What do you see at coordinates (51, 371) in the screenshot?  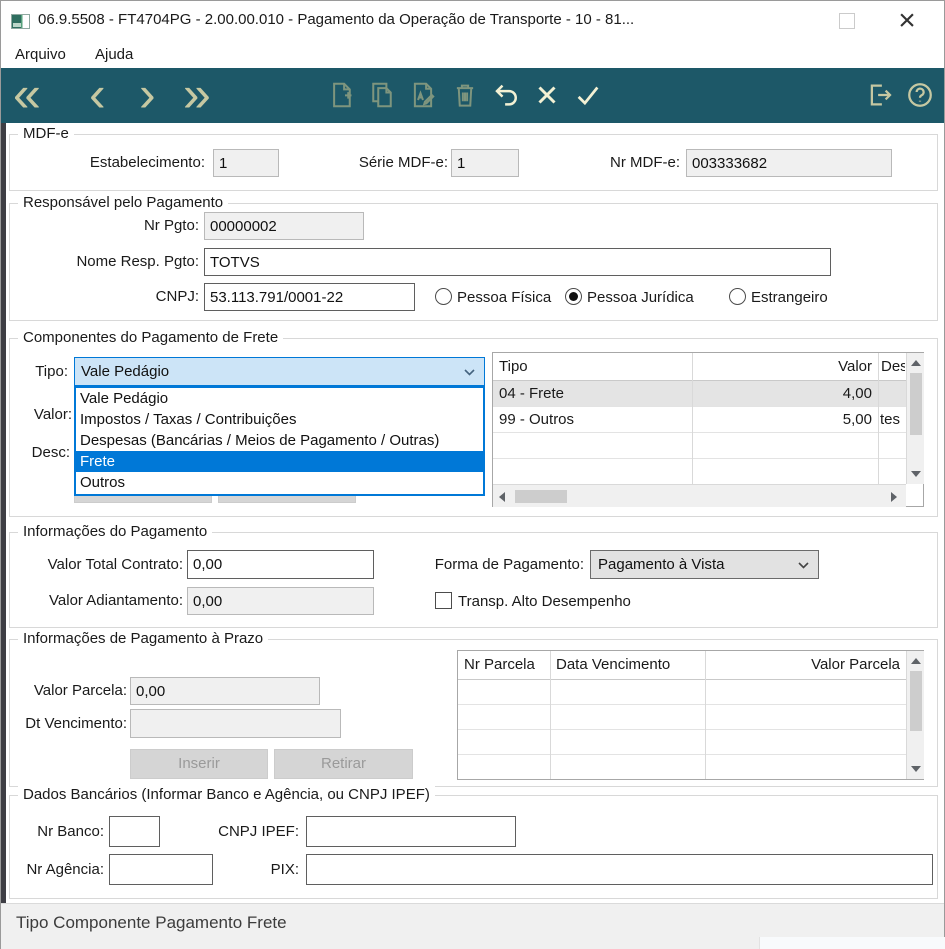 I see `tipo-label: Tipo:` at bounding box center [51, 371].